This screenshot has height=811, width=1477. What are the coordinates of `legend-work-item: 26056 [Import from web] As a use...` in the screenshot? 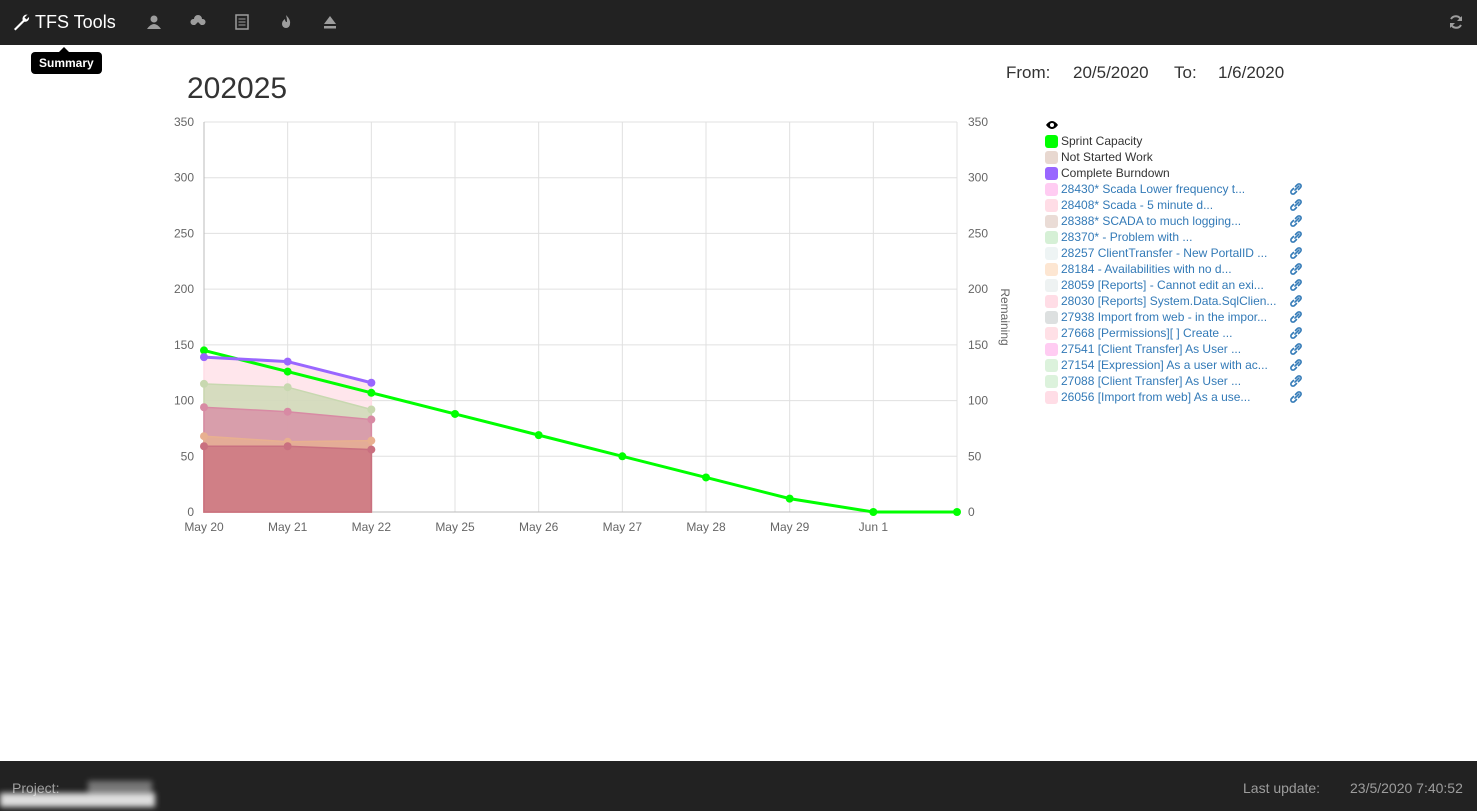 It's located at (1180, 397).